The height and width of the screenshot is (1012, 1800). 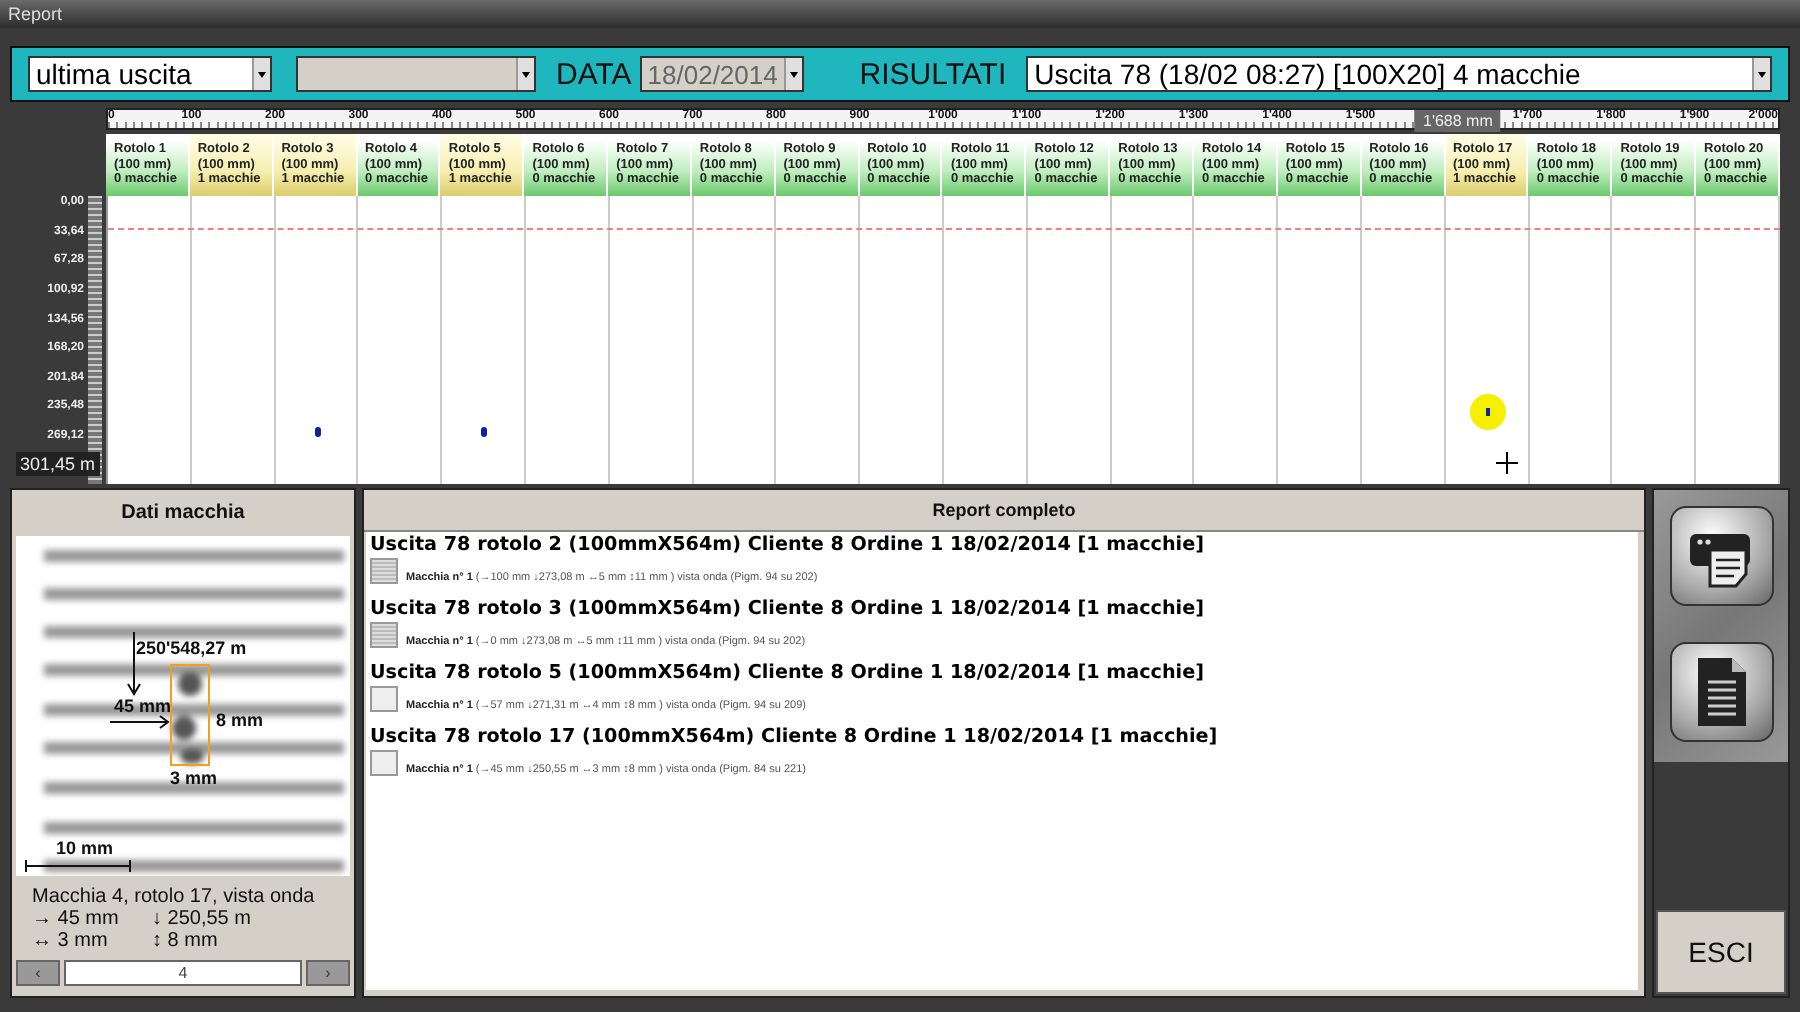 What do you see at coordinates (194, 778) in the screenshot?
I see `width-label: 3 mm` at bounding box center [194, 778].